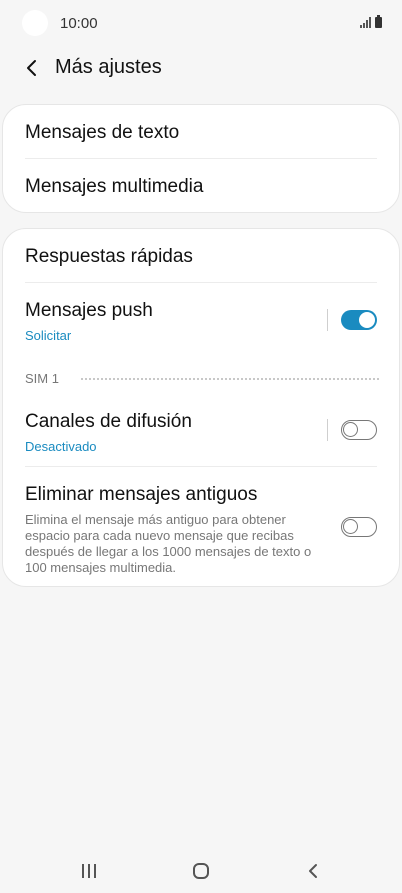 The height and width of the screenshot is (893, 402). I want to click on home-icon, so click(201, 871).